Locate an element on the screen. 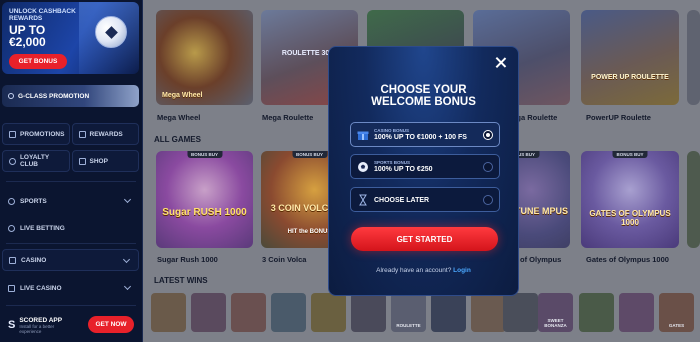 This screenshot has height=342, width=700. promo-links-row: PROMOTIONS REWARDS is located at coordinates (70, 134).